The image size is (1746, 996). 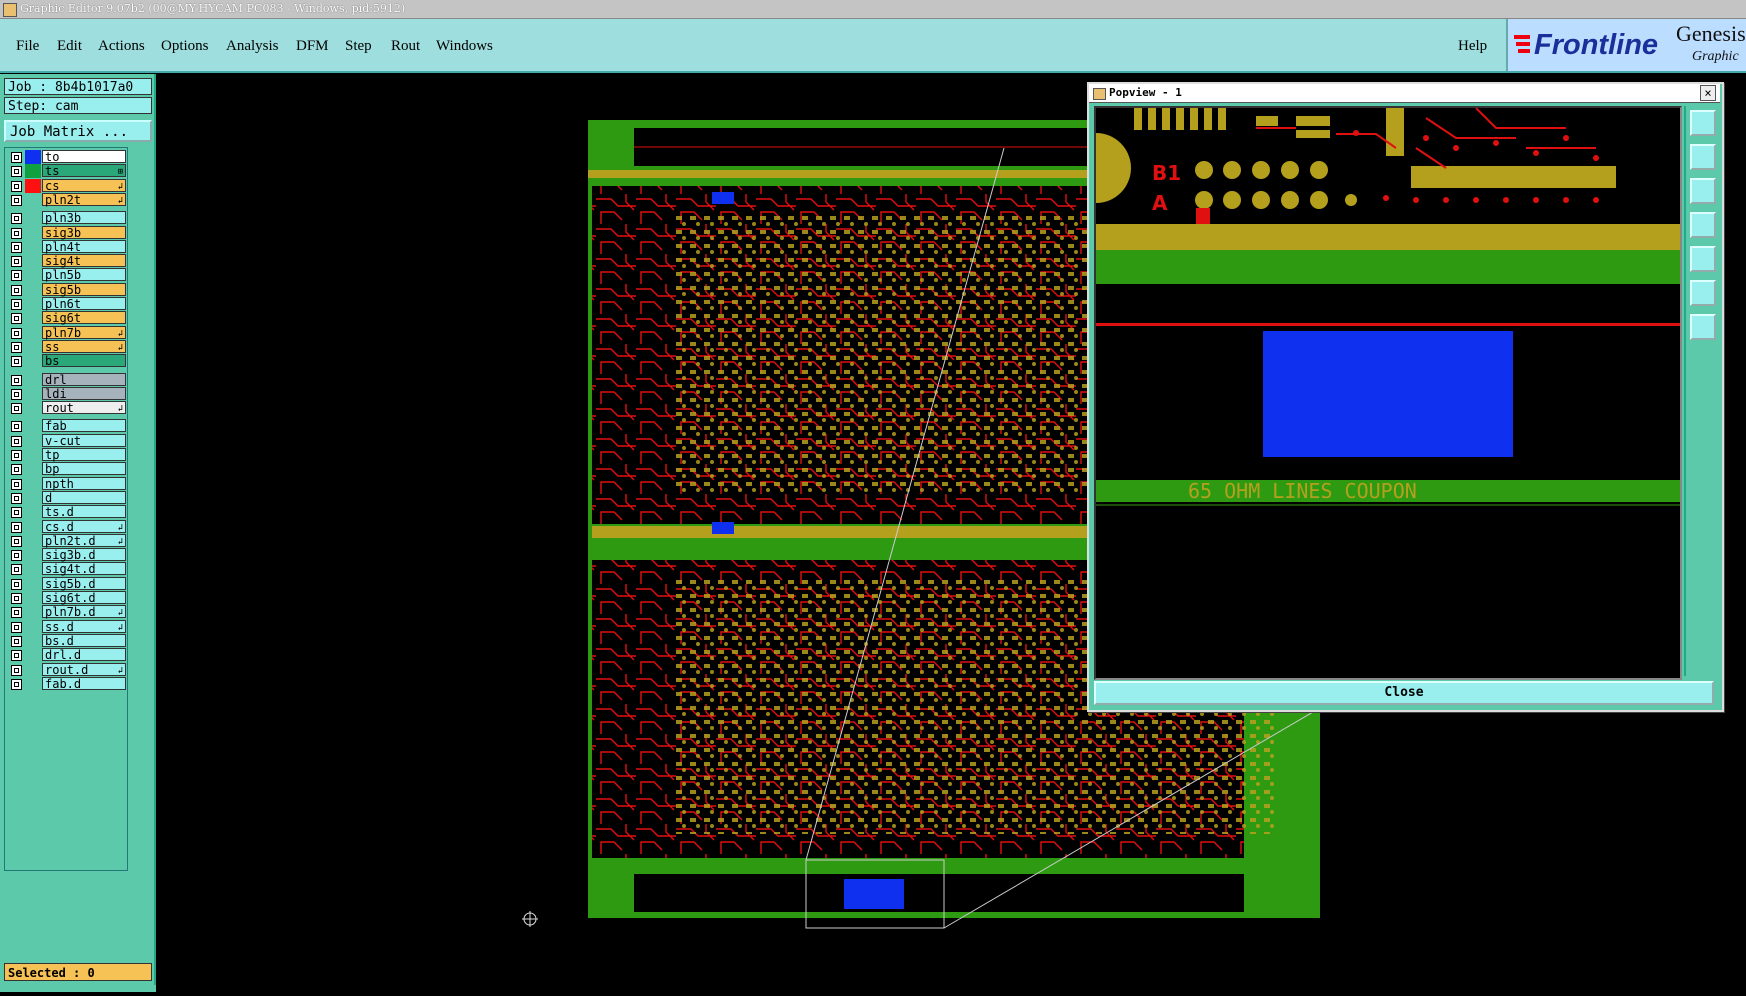 What do you see at coordinates (66, 527) in the screenshot?
I see `layer-row-cs-d: cs.d ↲` at bounding box center [66, 527].